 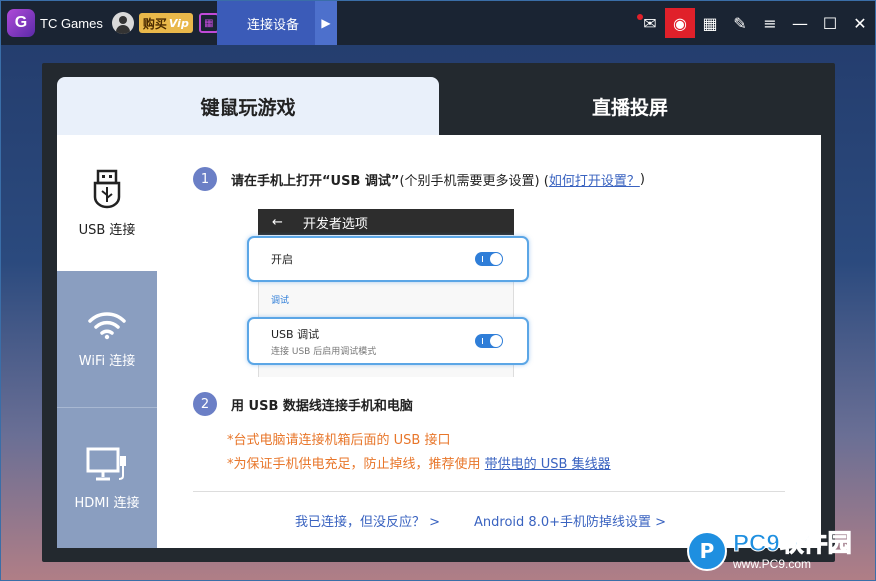 What do you see at coordinates (548, 464) in the screenshot?
I see `powered-hub-link: 带供电的 USB 集线器` at bounding box center [548, 464].